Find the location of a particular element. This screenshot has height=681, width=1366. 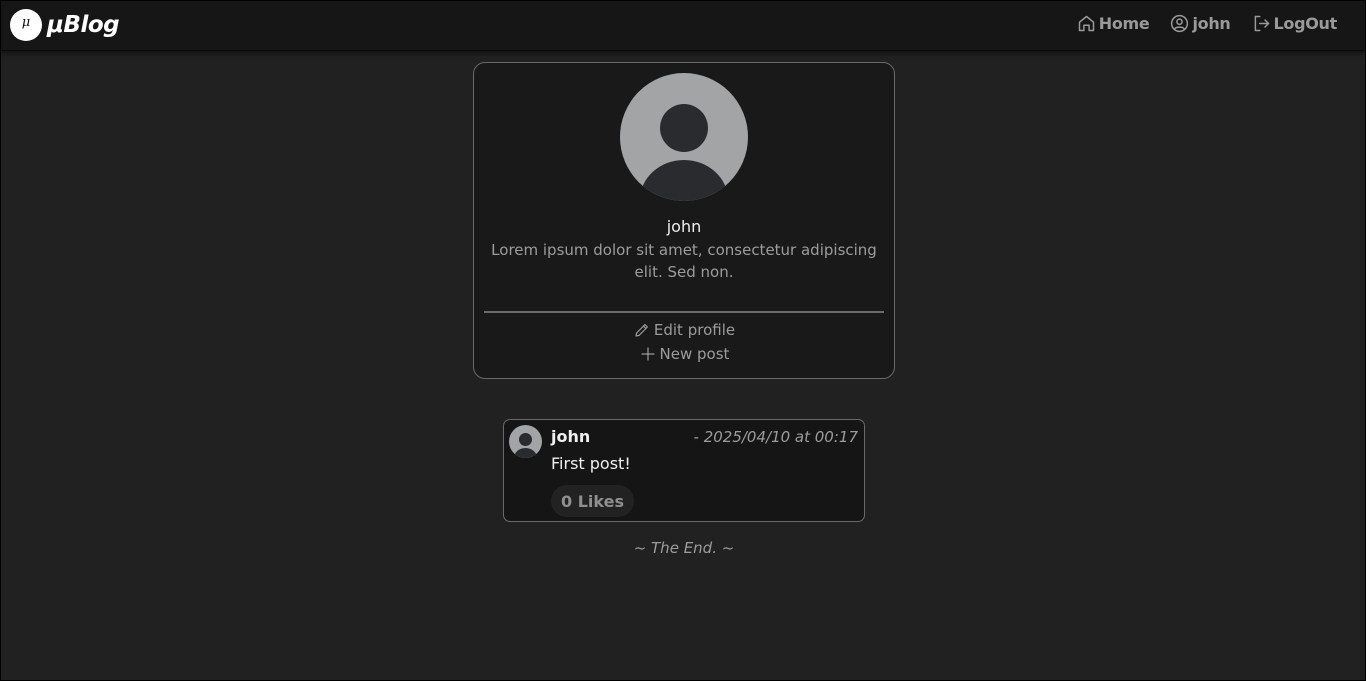

post-avatar is located at coordinates (525, 441).